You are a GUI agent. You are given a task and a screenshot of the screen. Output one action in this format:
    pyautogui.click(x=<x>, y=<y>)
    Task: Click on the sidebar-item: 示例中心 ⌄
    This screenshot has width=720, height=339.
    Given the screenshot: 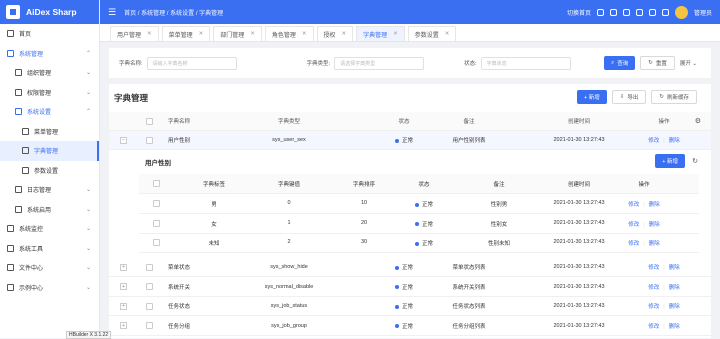 What is the action you would take?
    pyautogui.click(x=49, y=288)
    